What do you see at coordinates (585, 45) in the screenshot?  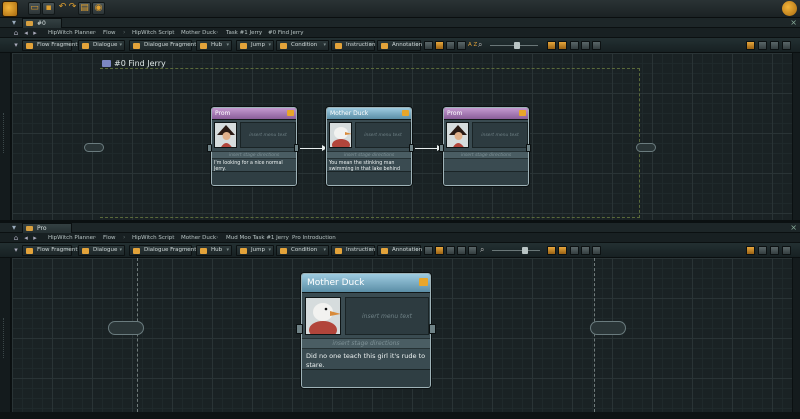 I see `export-icon` at bounding box center [585, 45].